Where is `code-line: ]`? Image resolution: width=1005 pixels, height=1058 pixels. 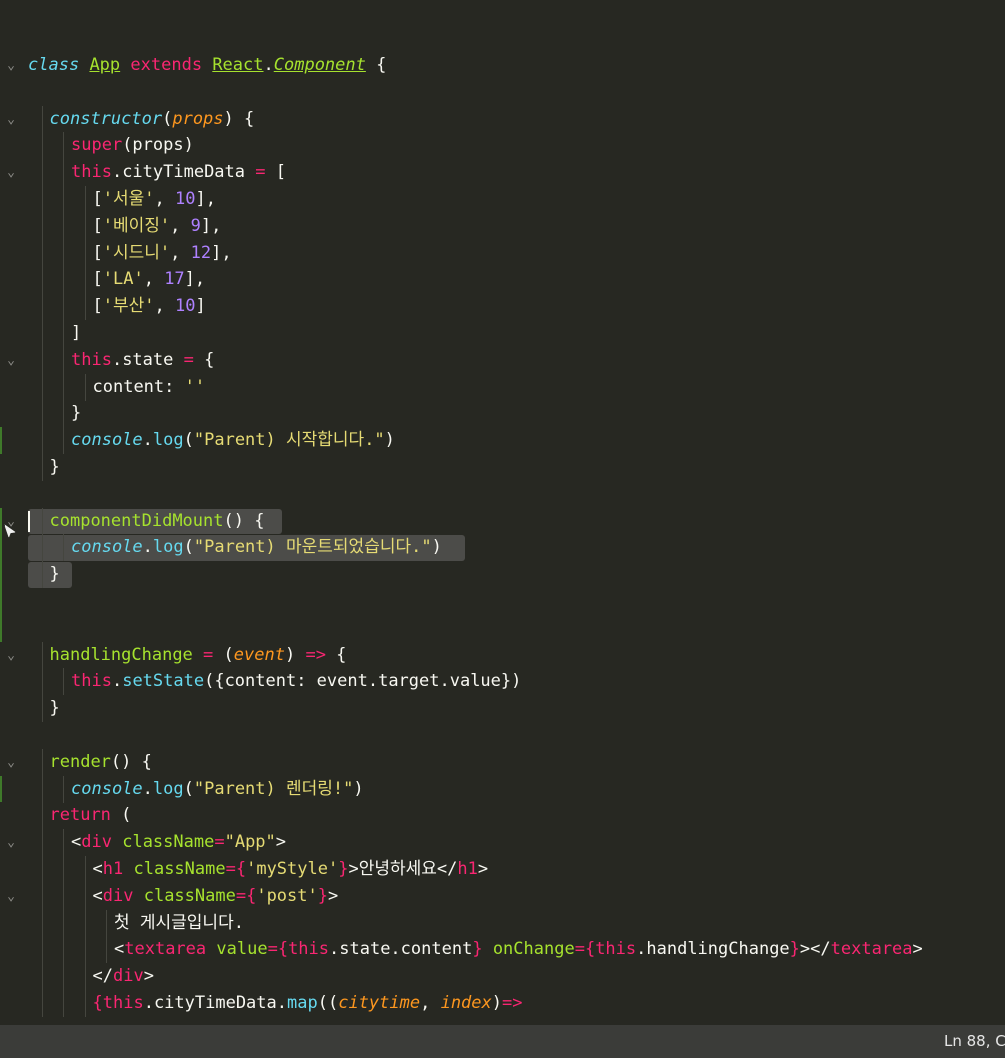 code-line: ] is located at coordinates (502, 333).